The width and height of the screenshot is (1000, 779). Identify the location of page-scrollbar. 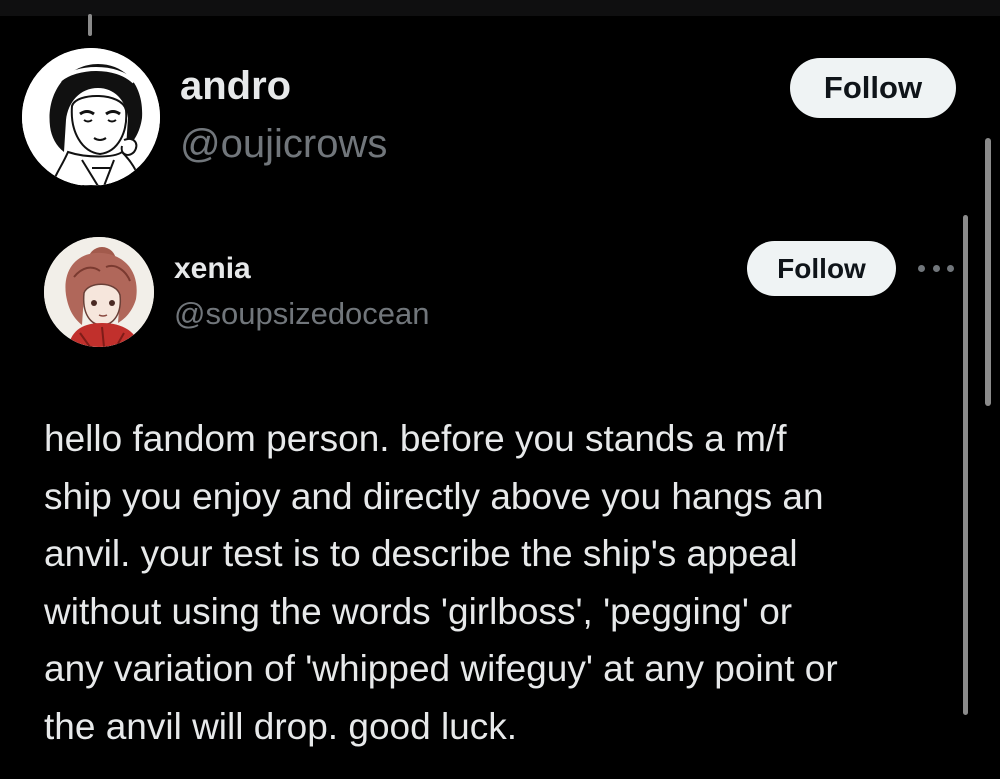
(988, 272).